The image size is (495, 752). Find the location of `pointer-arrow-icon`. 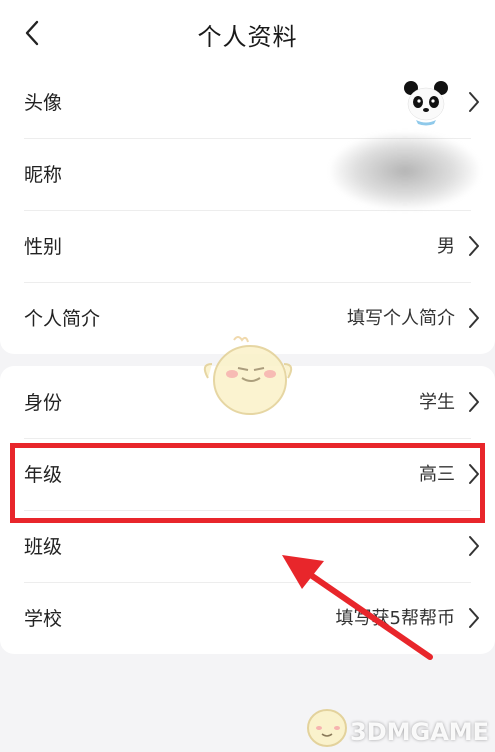

pointer-arrow-icon is located at coordinates (357, 607).